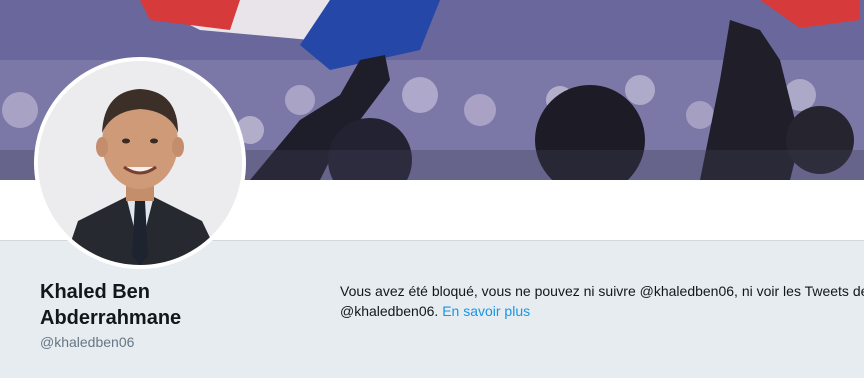  I want to click on display-name-line-2: Abderrahmane, so click(111, 318).